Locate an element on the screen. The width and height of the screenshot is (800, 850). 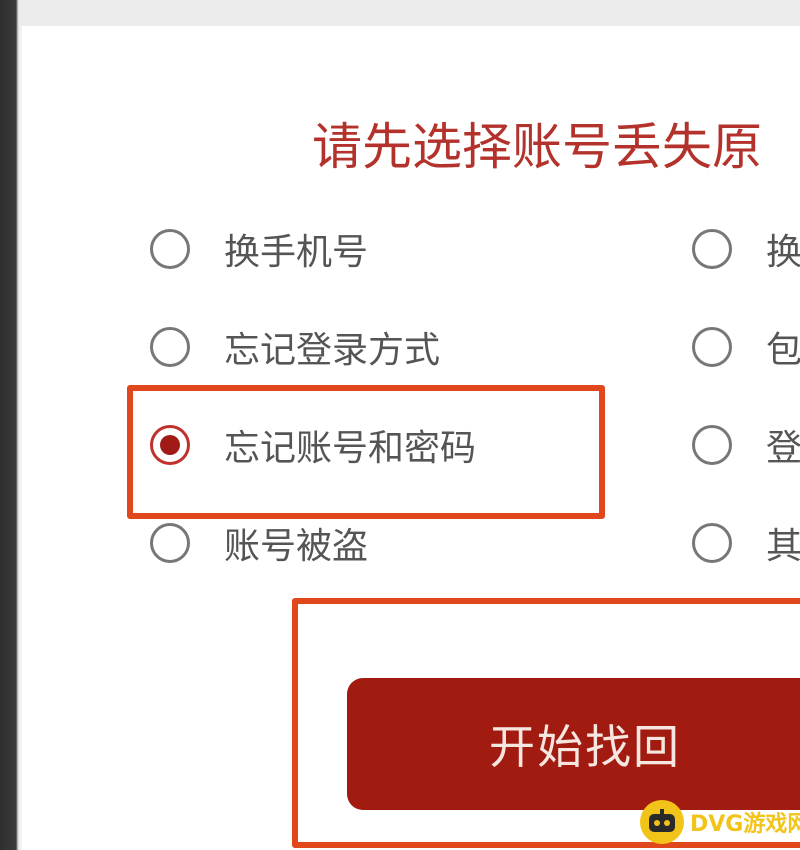
watermark-text: DVG游戏网 is located at coordinates (745, 824).